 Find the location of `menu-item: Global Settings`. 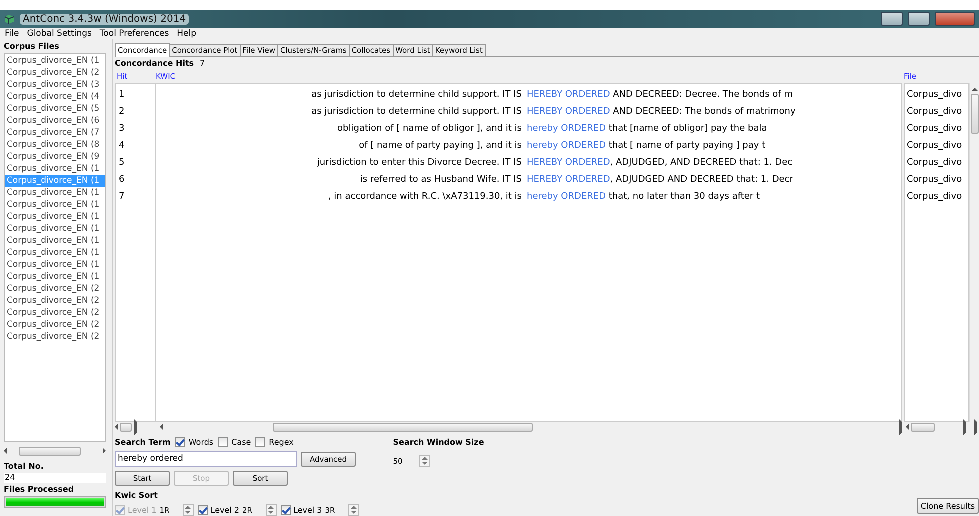

menu-item: Global Settings is located at coordinates (59, 33).